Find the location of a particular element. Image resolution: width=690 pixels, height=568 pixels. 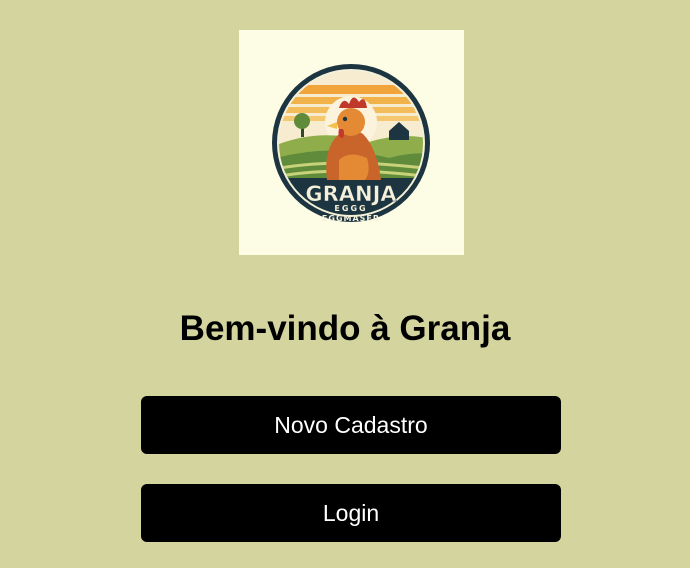

chicken-logo-icon: GRANJA EGGG EGGMASER is located at coordinates (351, 143).